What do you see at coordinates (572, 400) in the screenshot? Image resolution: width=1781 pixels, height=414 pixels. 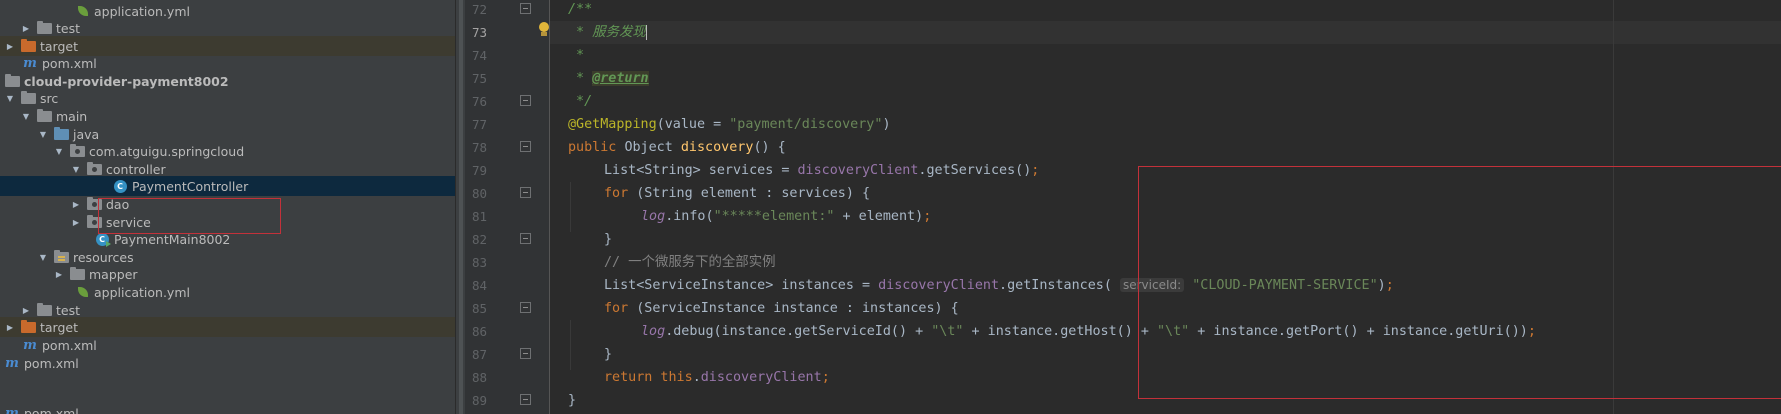 I see `code-line-89: }` at bounding box center [572, 400].